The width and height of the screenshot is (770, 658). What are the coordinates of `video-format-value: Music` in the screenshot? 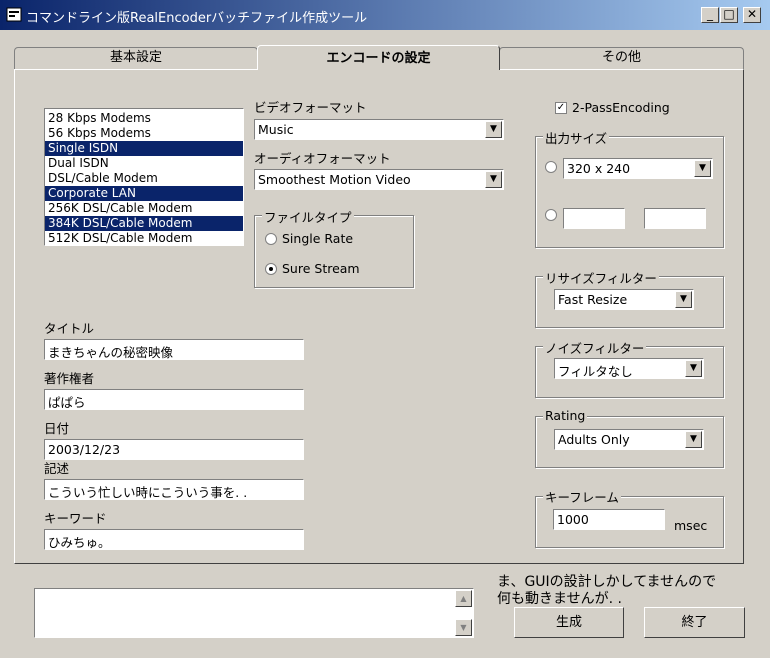 It's located at (276, 129).